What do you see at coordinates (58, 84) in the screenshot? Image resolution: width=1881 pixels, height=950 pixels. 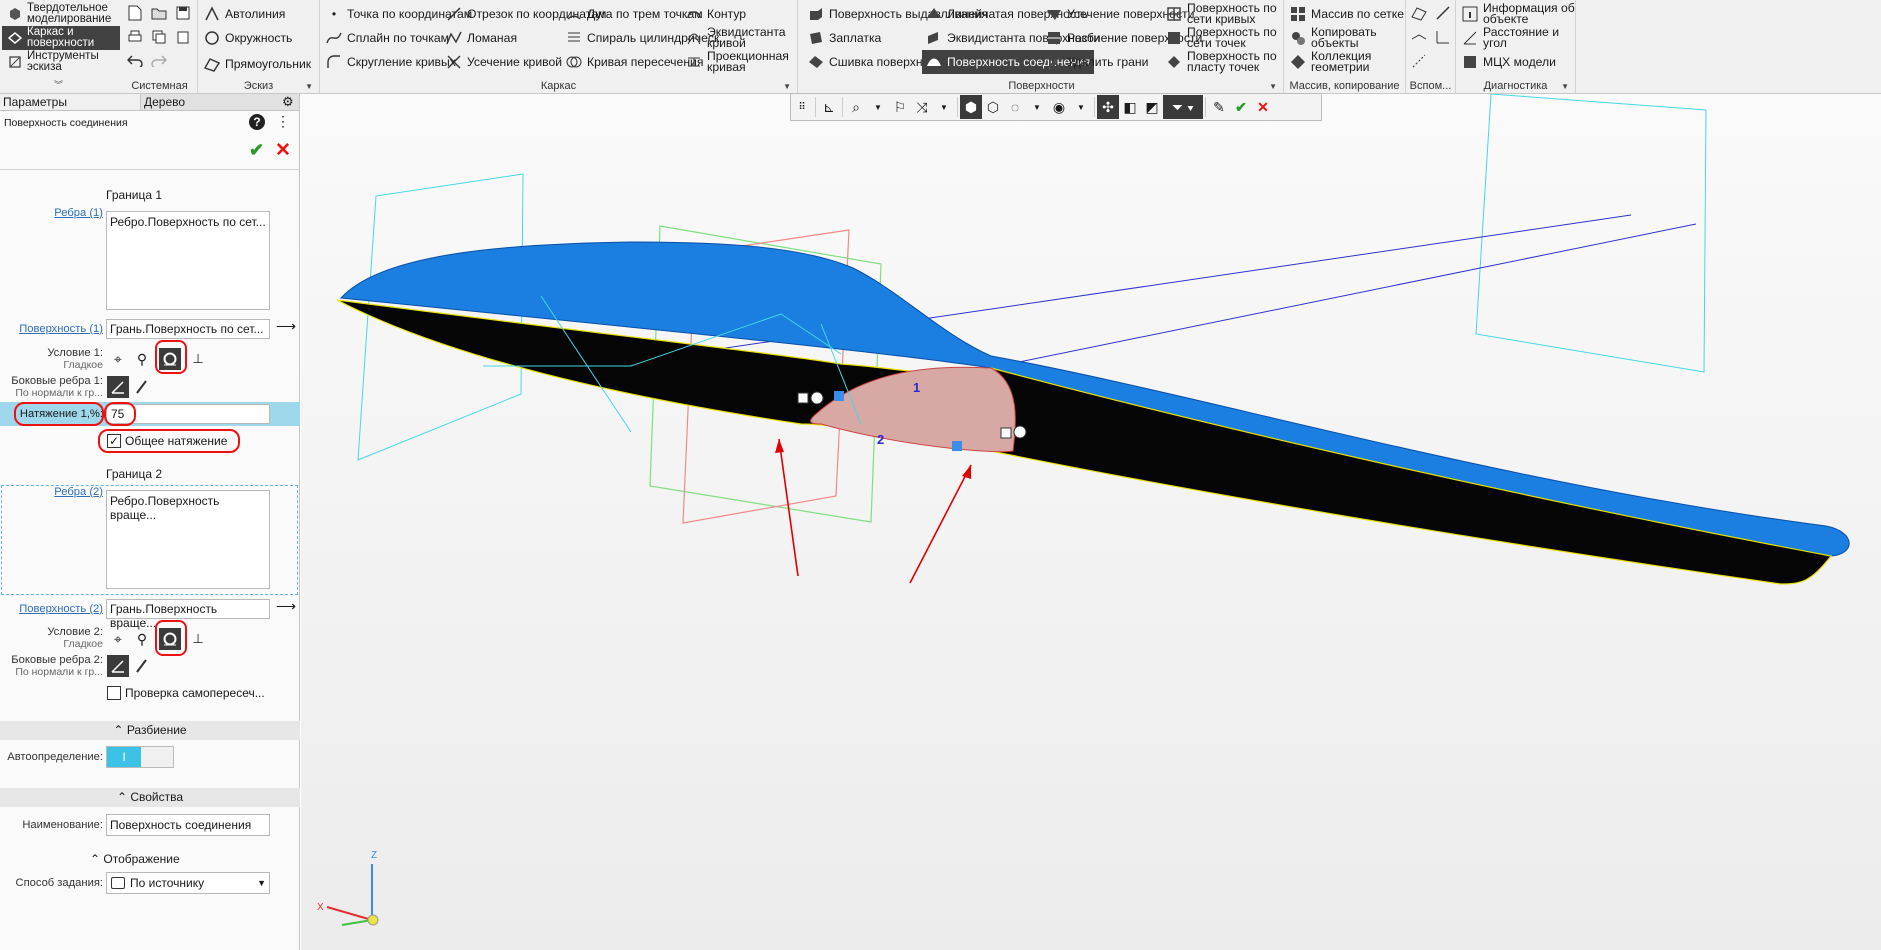 I see `expand-chevron-icon: ︾` at bounding box center [58, 84].